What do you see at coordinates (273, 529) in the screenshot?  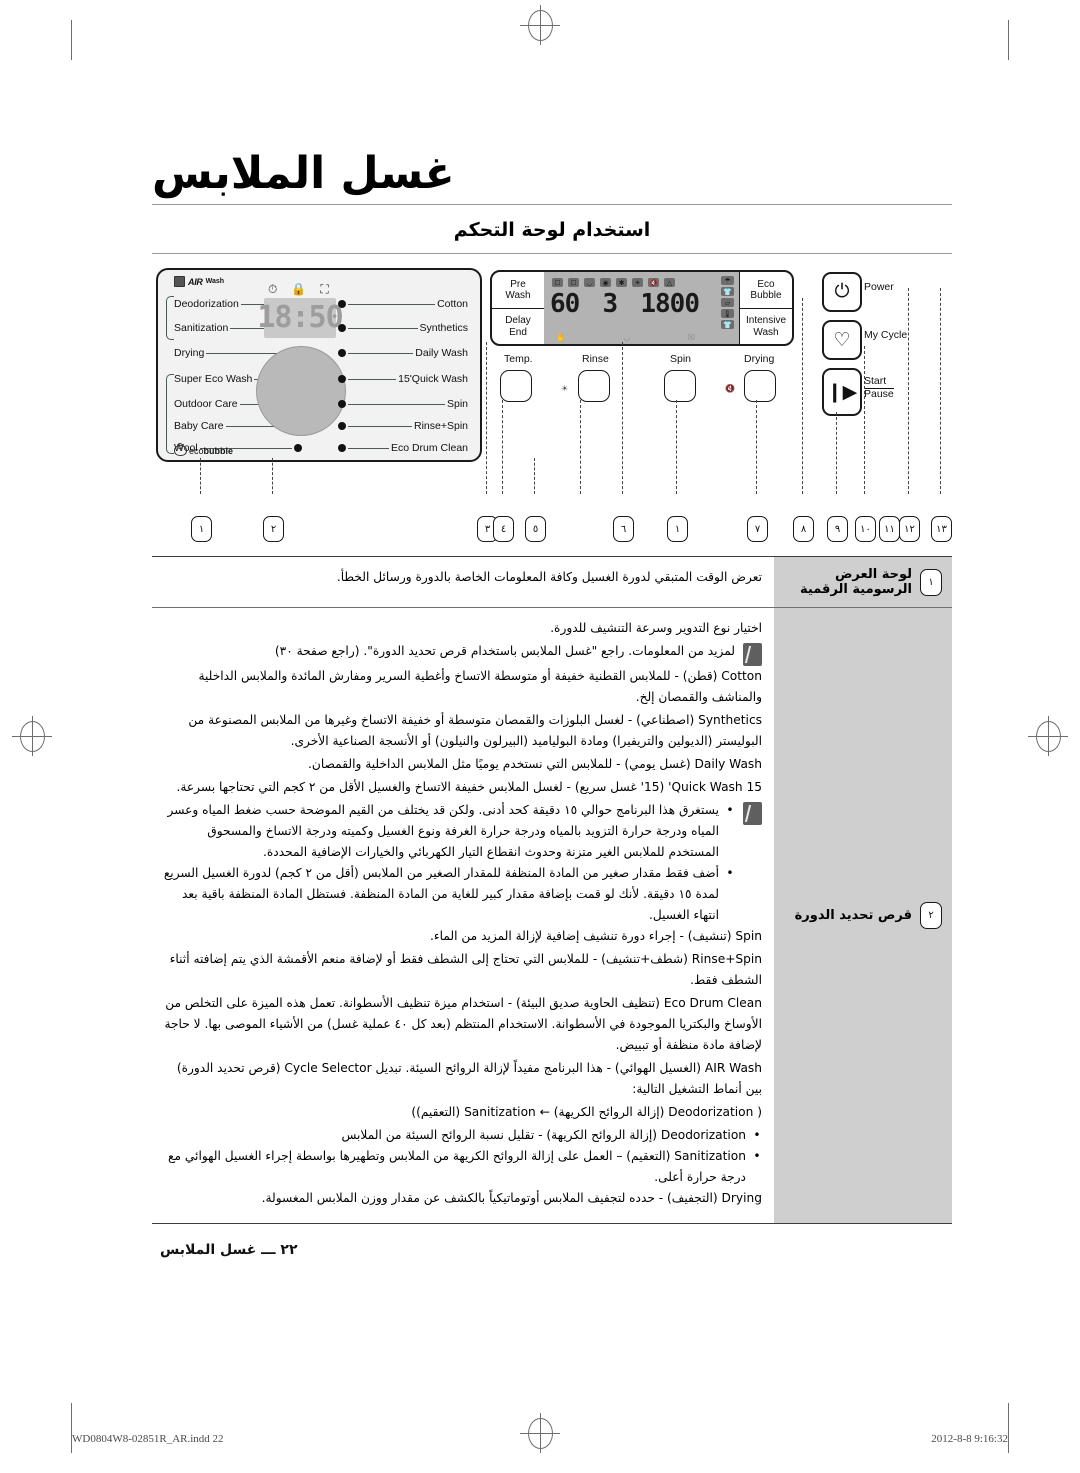 I see `callout-2: ٢` at bounding box center [273, 529].